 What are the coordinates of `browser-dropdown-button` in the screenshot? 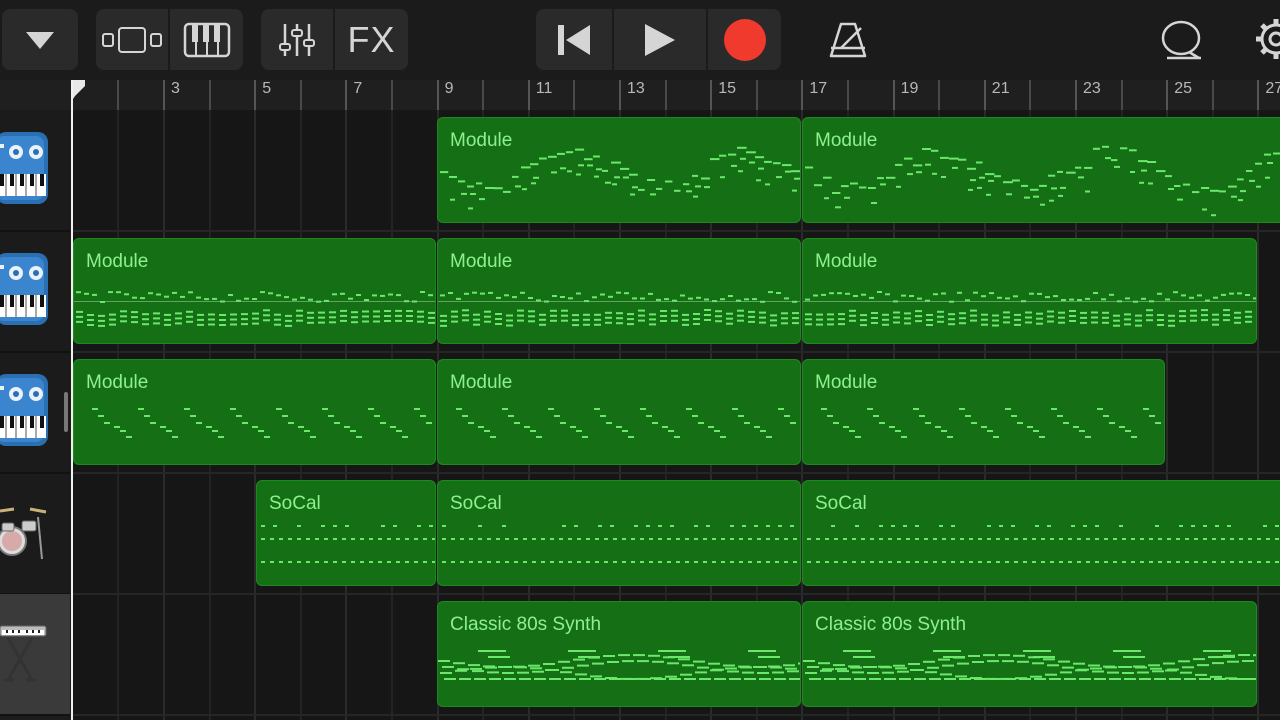 It's located at (40, 39).